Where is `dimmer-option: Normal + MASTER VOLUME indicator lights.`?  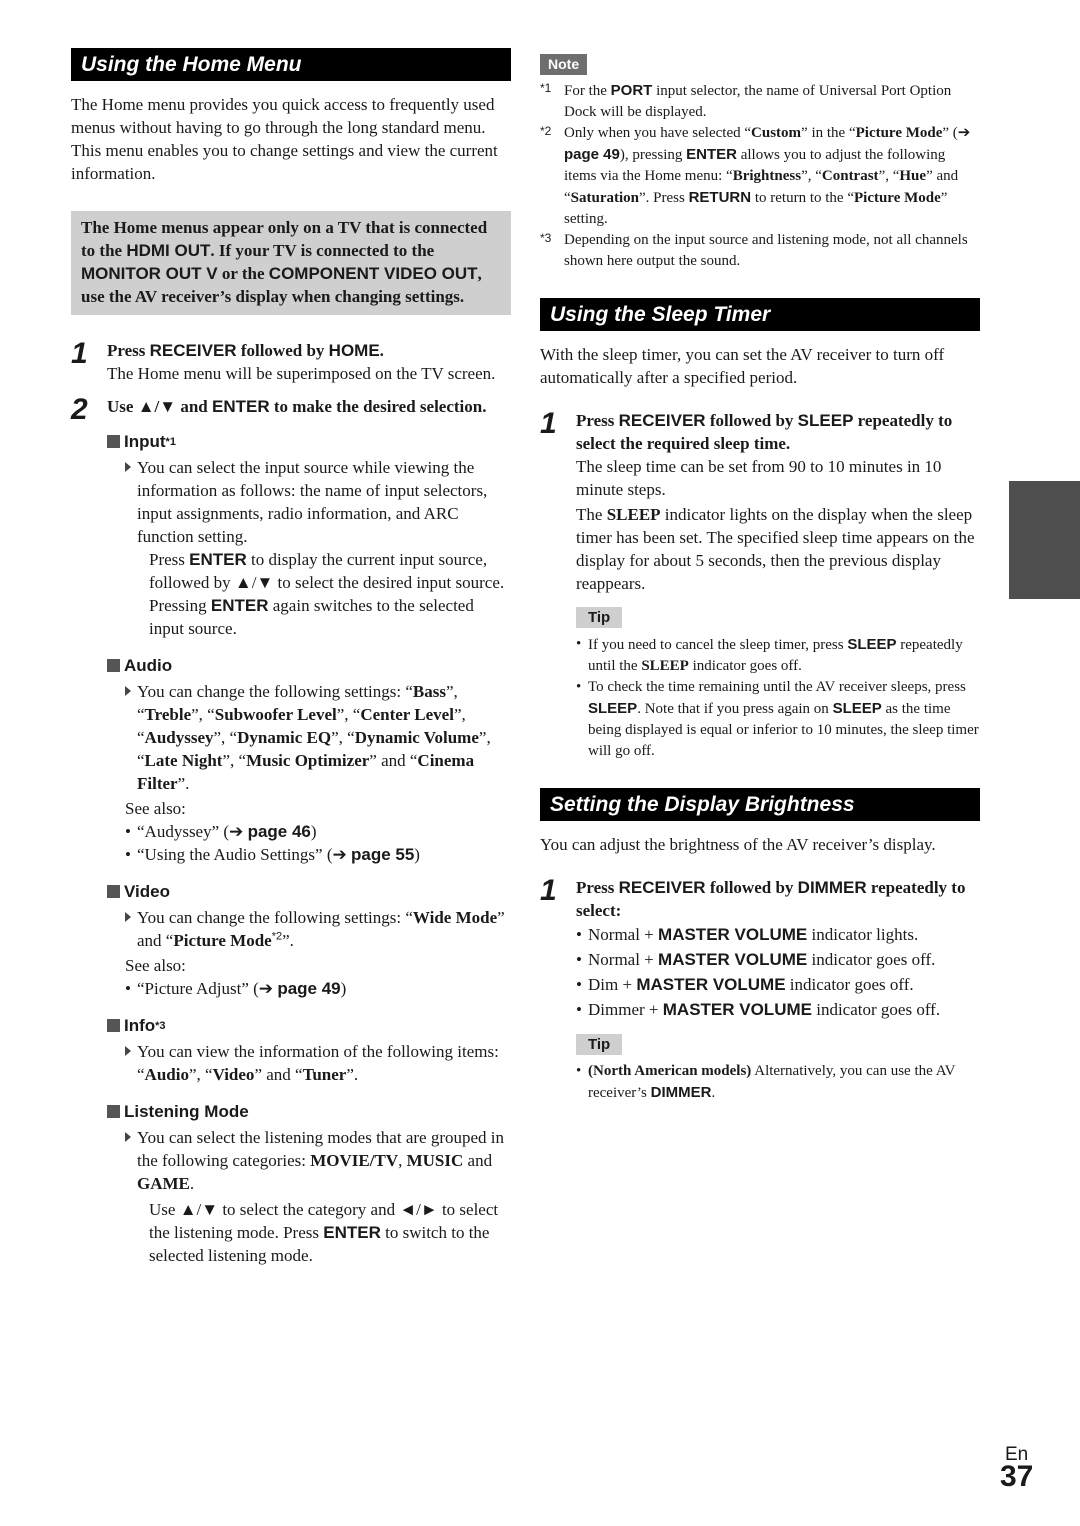
dimmer-option: Normal + MASTER VOLUME indicator lights. is located at coordinates (778, 934).